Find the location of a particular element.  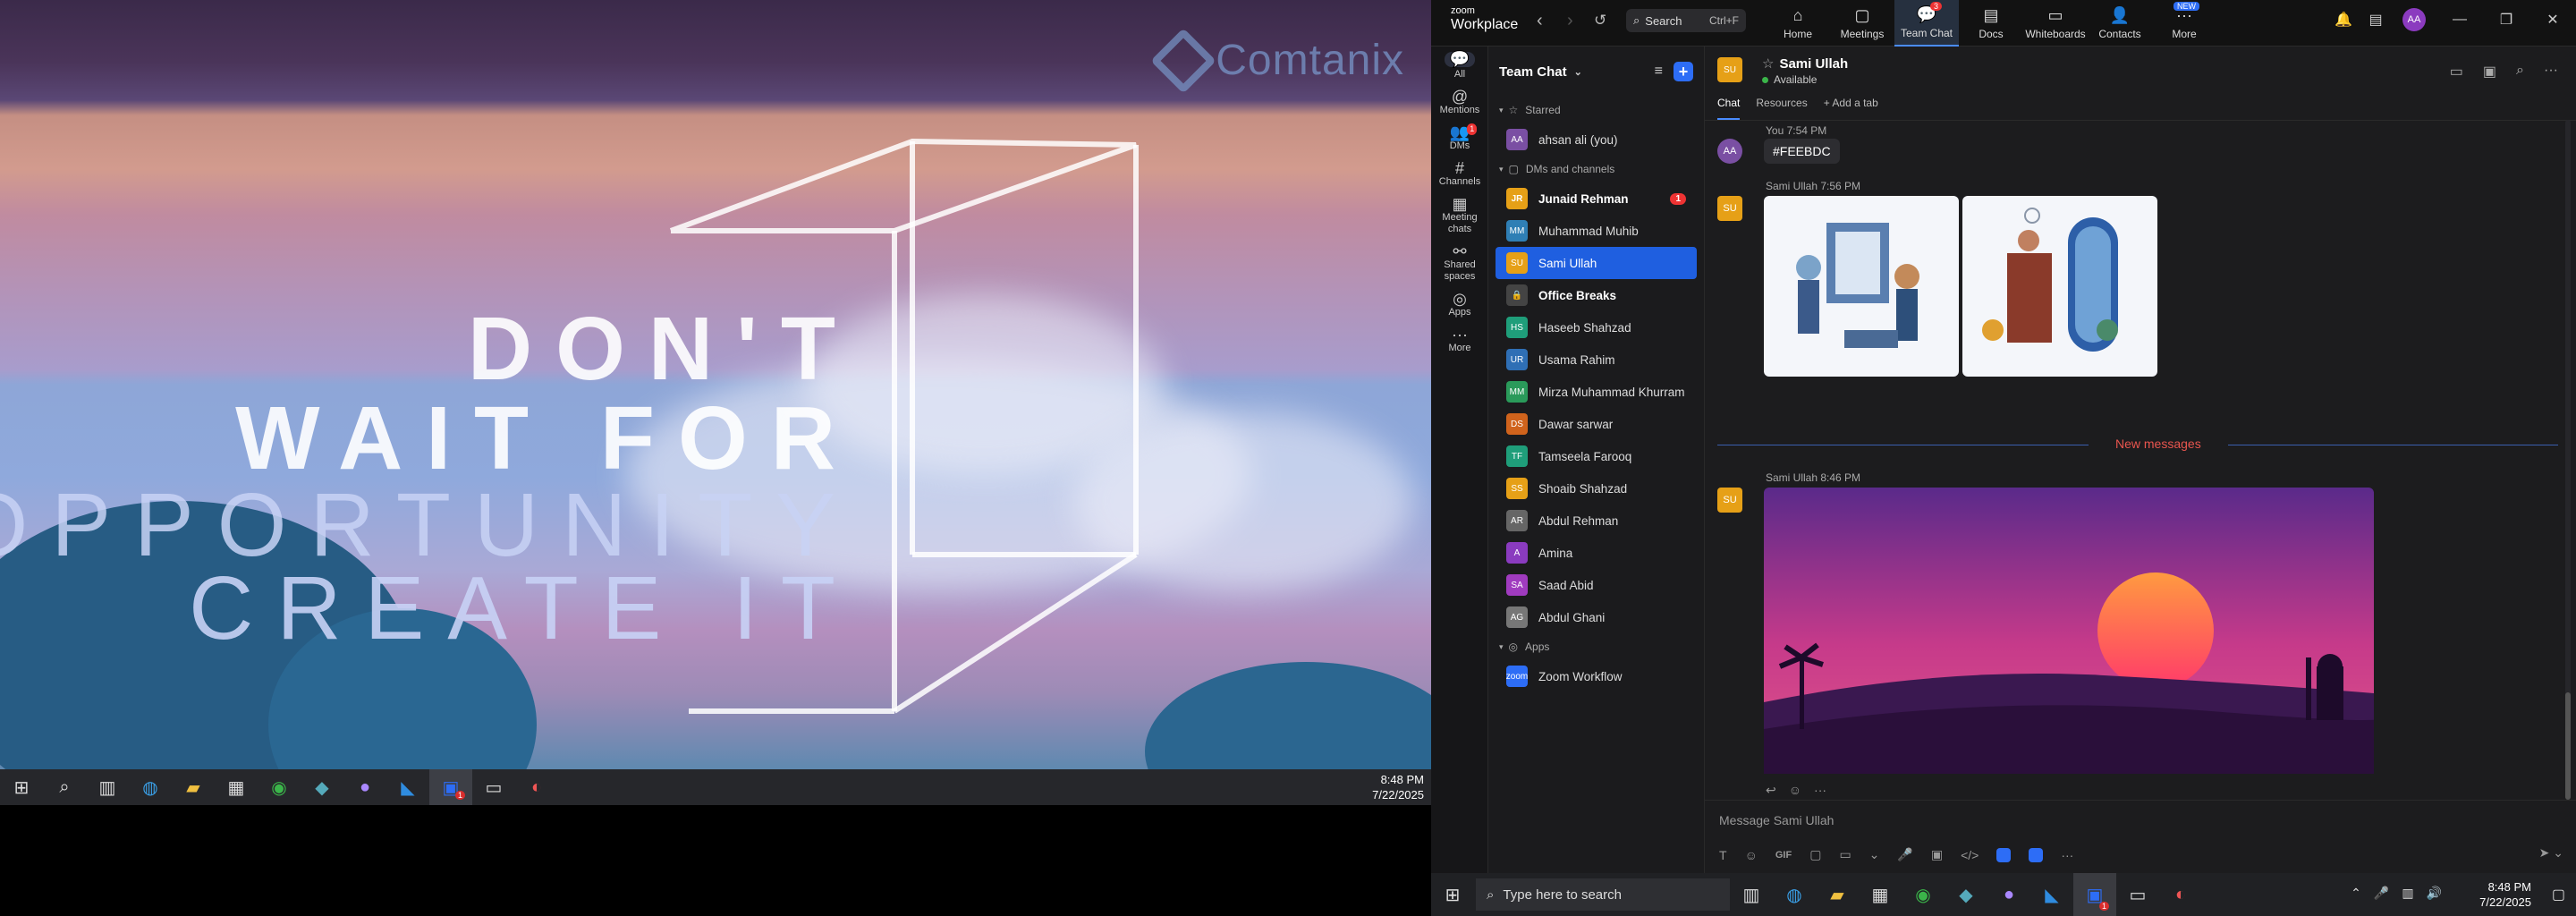

message-bubble: #FEEBDC is located at coordinates (1802, 151).